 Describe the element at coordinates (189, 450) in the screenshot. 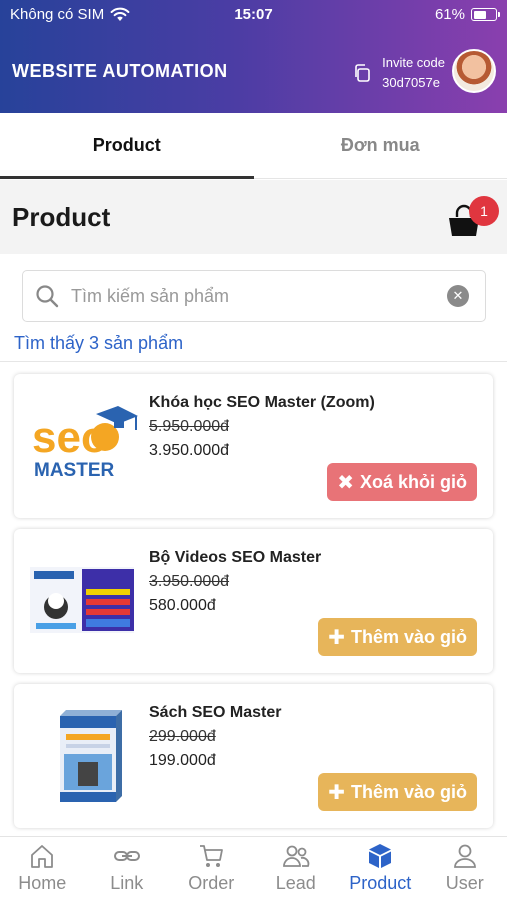

I see `product-price: 3.950.000đ` at that location.